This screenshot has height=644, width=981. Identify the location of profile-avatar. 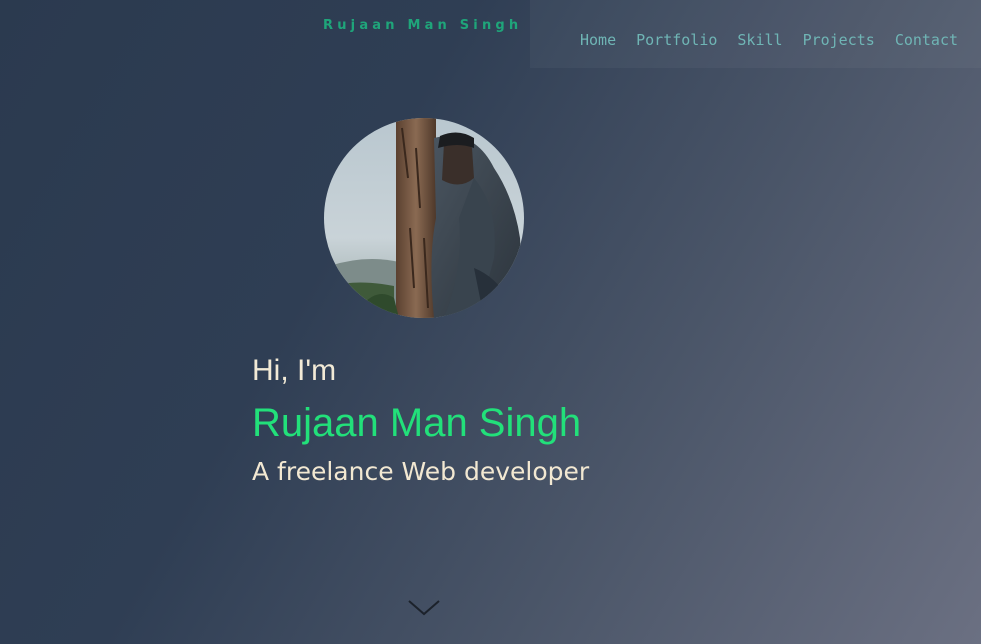
(424, 218).